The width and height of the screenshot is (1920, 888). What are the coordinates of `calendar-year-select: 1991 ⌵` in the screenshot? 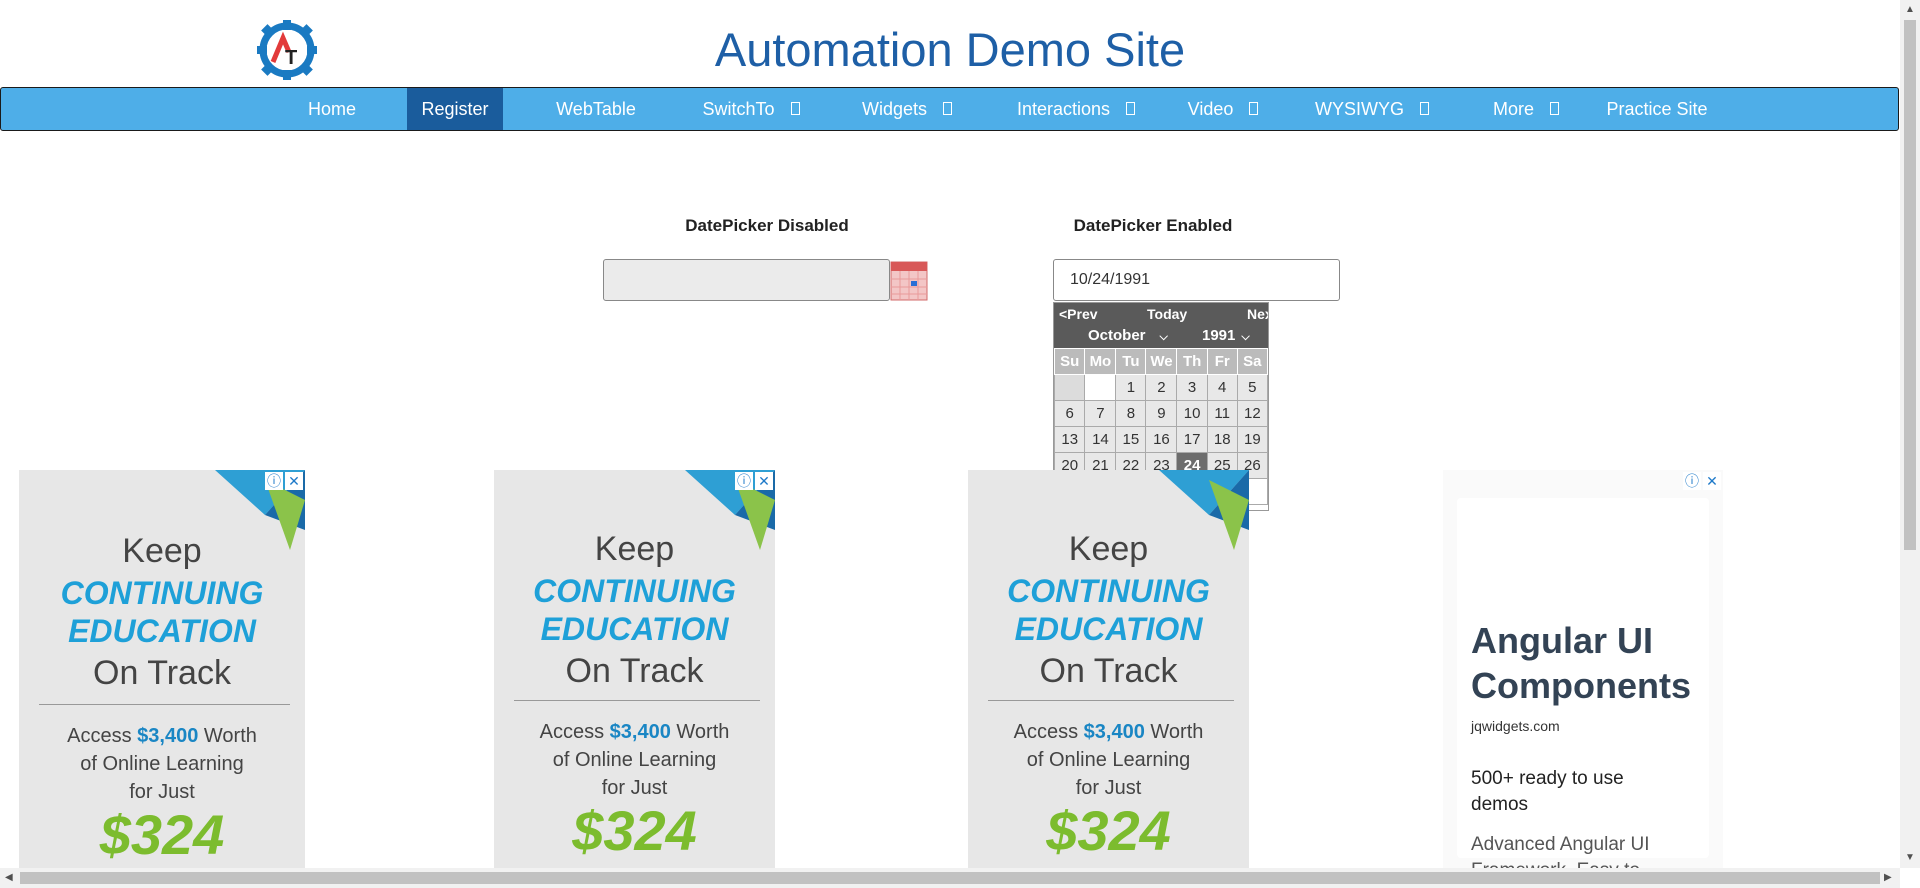 It's located at (1226, 335).